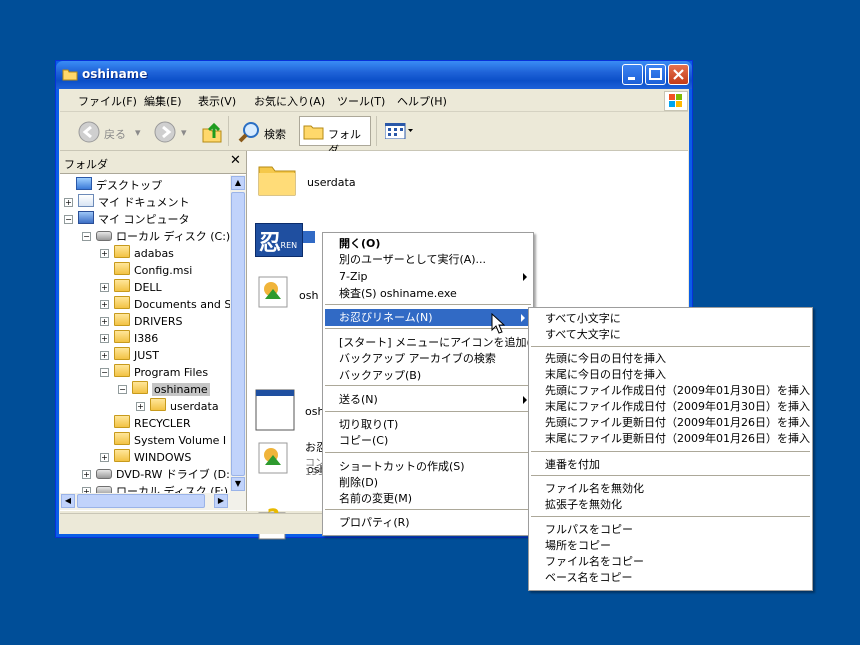  Describe the element at coordinates (361, 101) in the screenshot. I see `menu-tools: ツール(T)` at that location.